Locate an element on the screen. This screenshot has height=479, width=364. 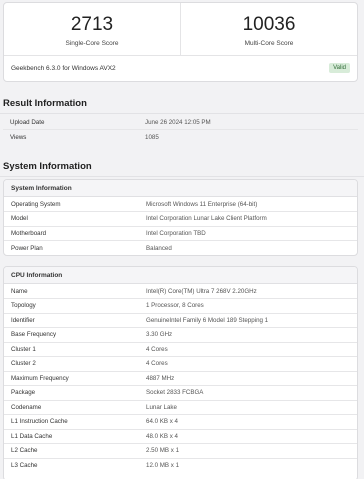
row-key: Name is located at coordinates (19, 291).